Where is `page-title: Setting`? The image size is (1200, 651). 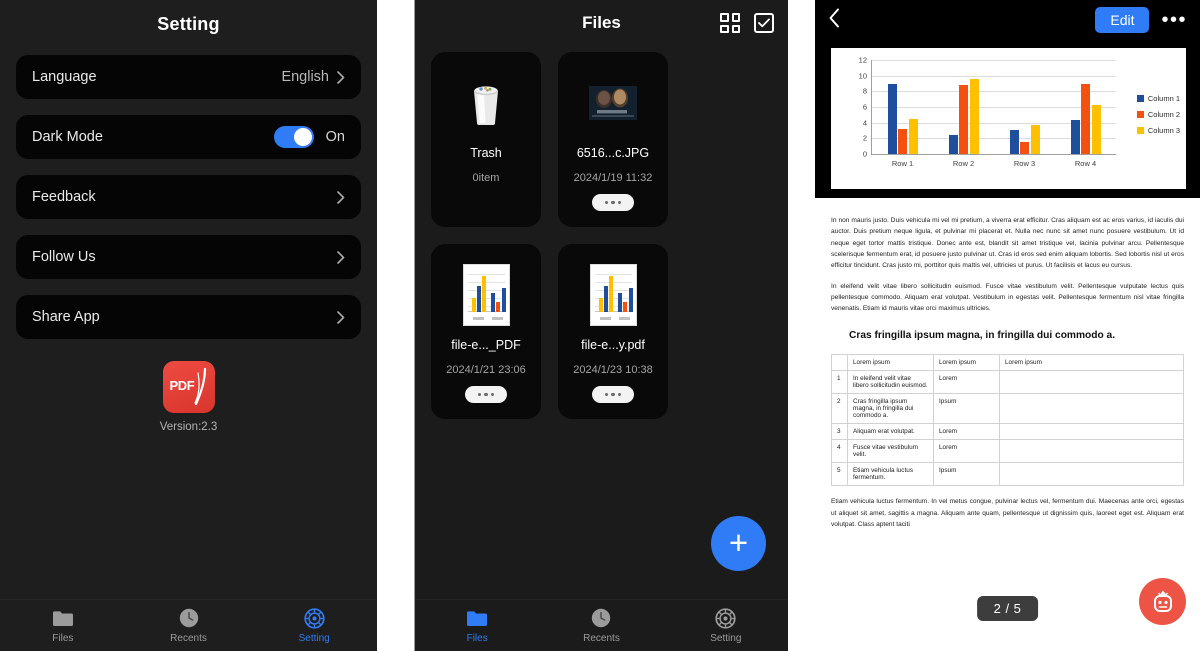 page-title: Setting is located at coordinates (188, 24).